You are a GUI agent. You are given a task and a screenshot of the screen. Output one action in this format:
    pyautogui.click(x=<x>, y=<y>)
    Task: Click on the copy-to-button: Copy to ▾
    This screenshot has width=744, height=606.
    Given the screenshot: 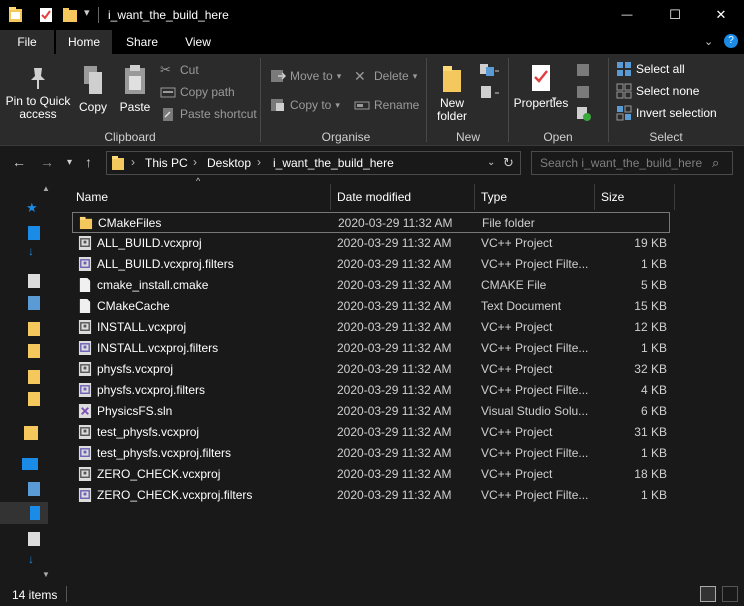 What is the action you would take?
    pyautogui.click(x=305, y=105)
    